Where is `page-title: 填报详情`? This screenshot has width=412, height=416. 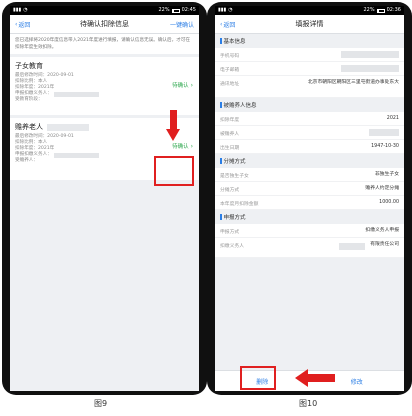
page-title: 填报详情 is located at coordinates (309, 24).